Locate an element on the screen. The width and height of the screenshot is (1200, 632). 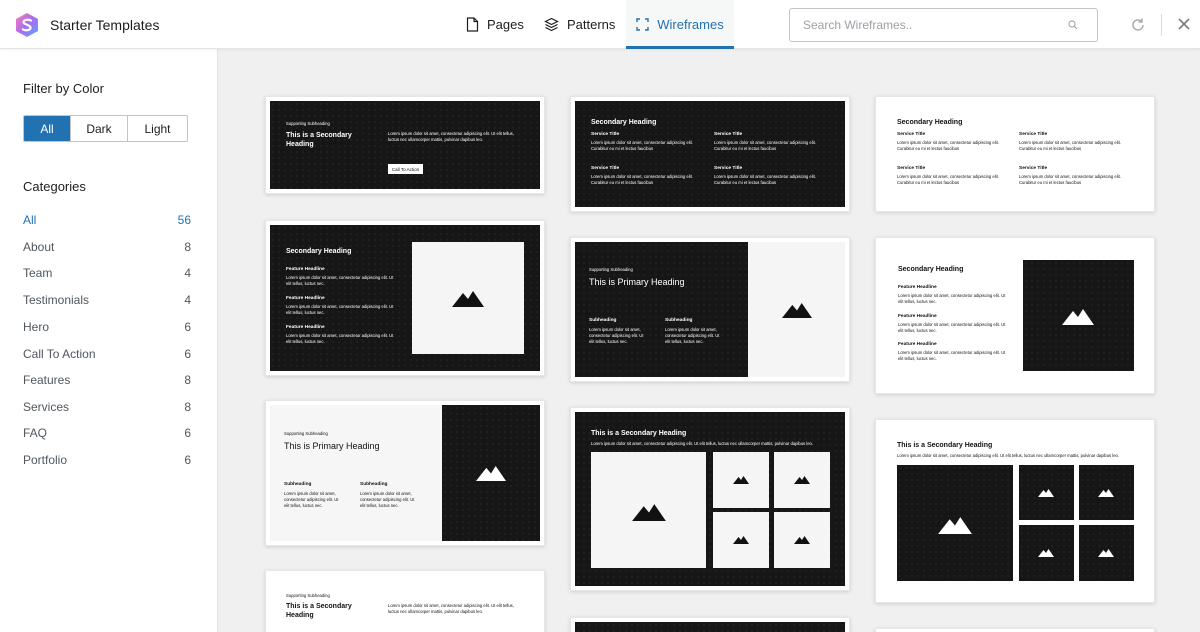
tab-pages-label: Pages is located at coordinates (505, 24).